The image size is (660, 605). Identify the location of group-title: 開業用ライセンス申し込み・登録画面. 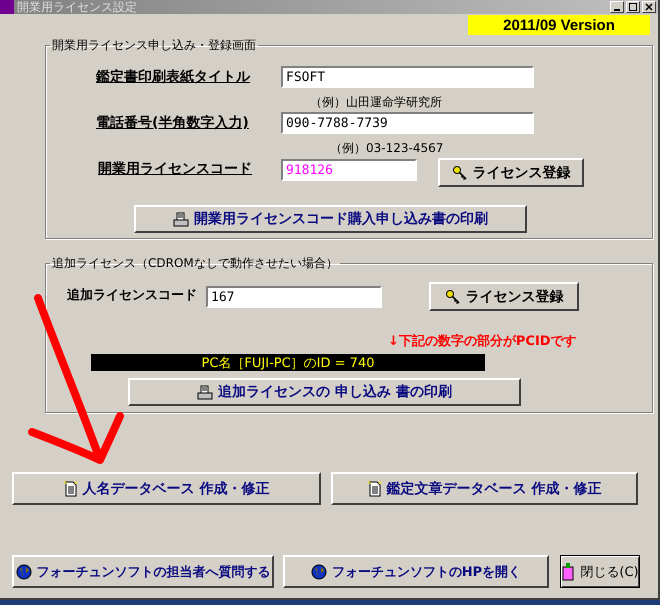
(154, 45).